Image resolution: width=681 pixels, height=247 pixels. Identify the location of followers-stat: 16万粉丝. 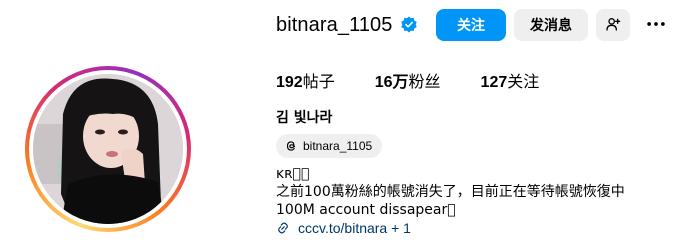
(408, 80).